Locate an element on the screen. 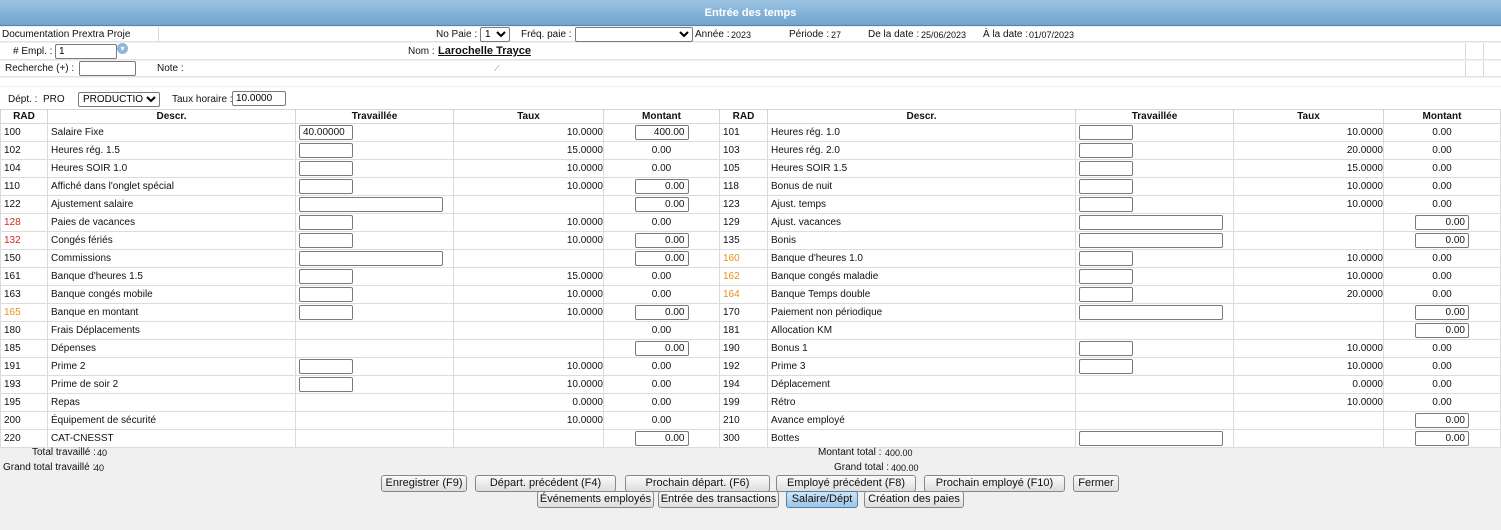  salary-dept-tab-button: Salaire/Dépt is located at coordinates (822, 499).